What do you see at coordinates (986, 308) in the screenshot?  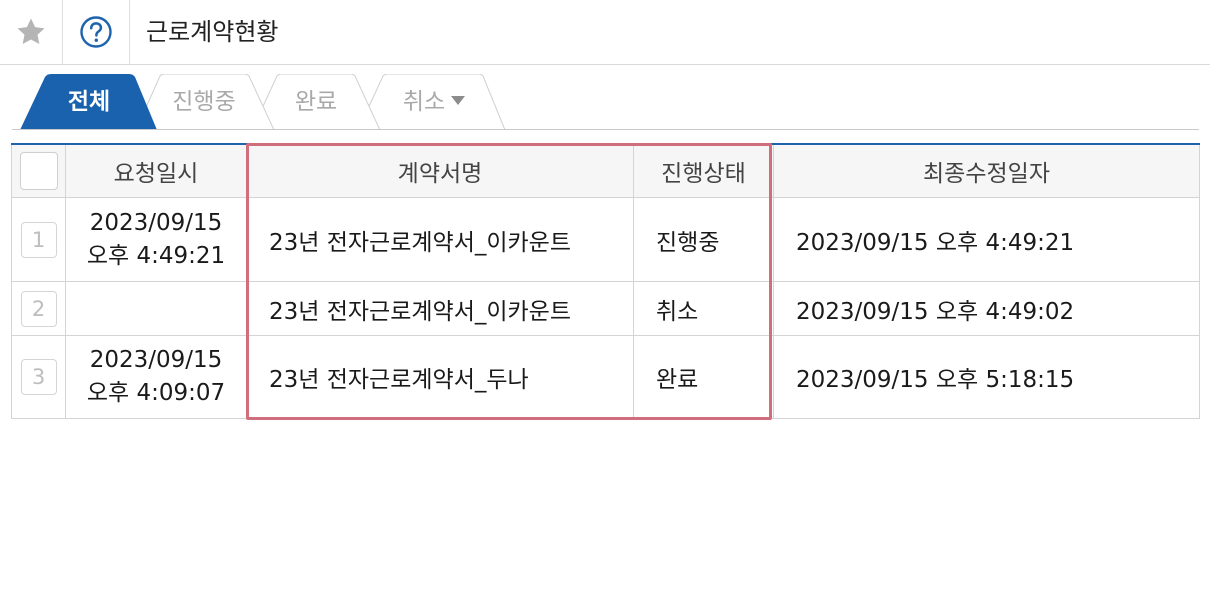 I see `modified-date: 2023/09/15 오후 4:49:02` at bounding box center [986, 308].